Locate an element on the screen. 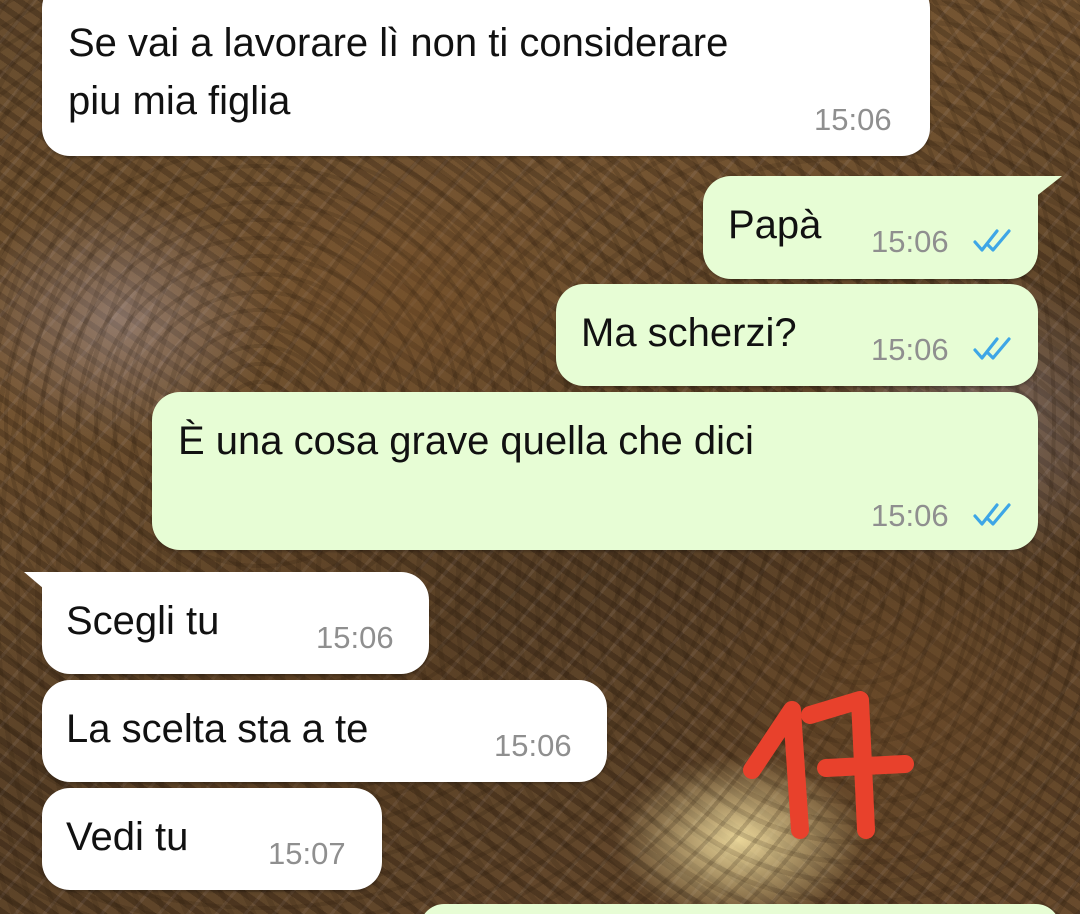 The height and width of the screenshot is (914, 1080). message-text: Vedi tu is located at coordinates (127, 837).